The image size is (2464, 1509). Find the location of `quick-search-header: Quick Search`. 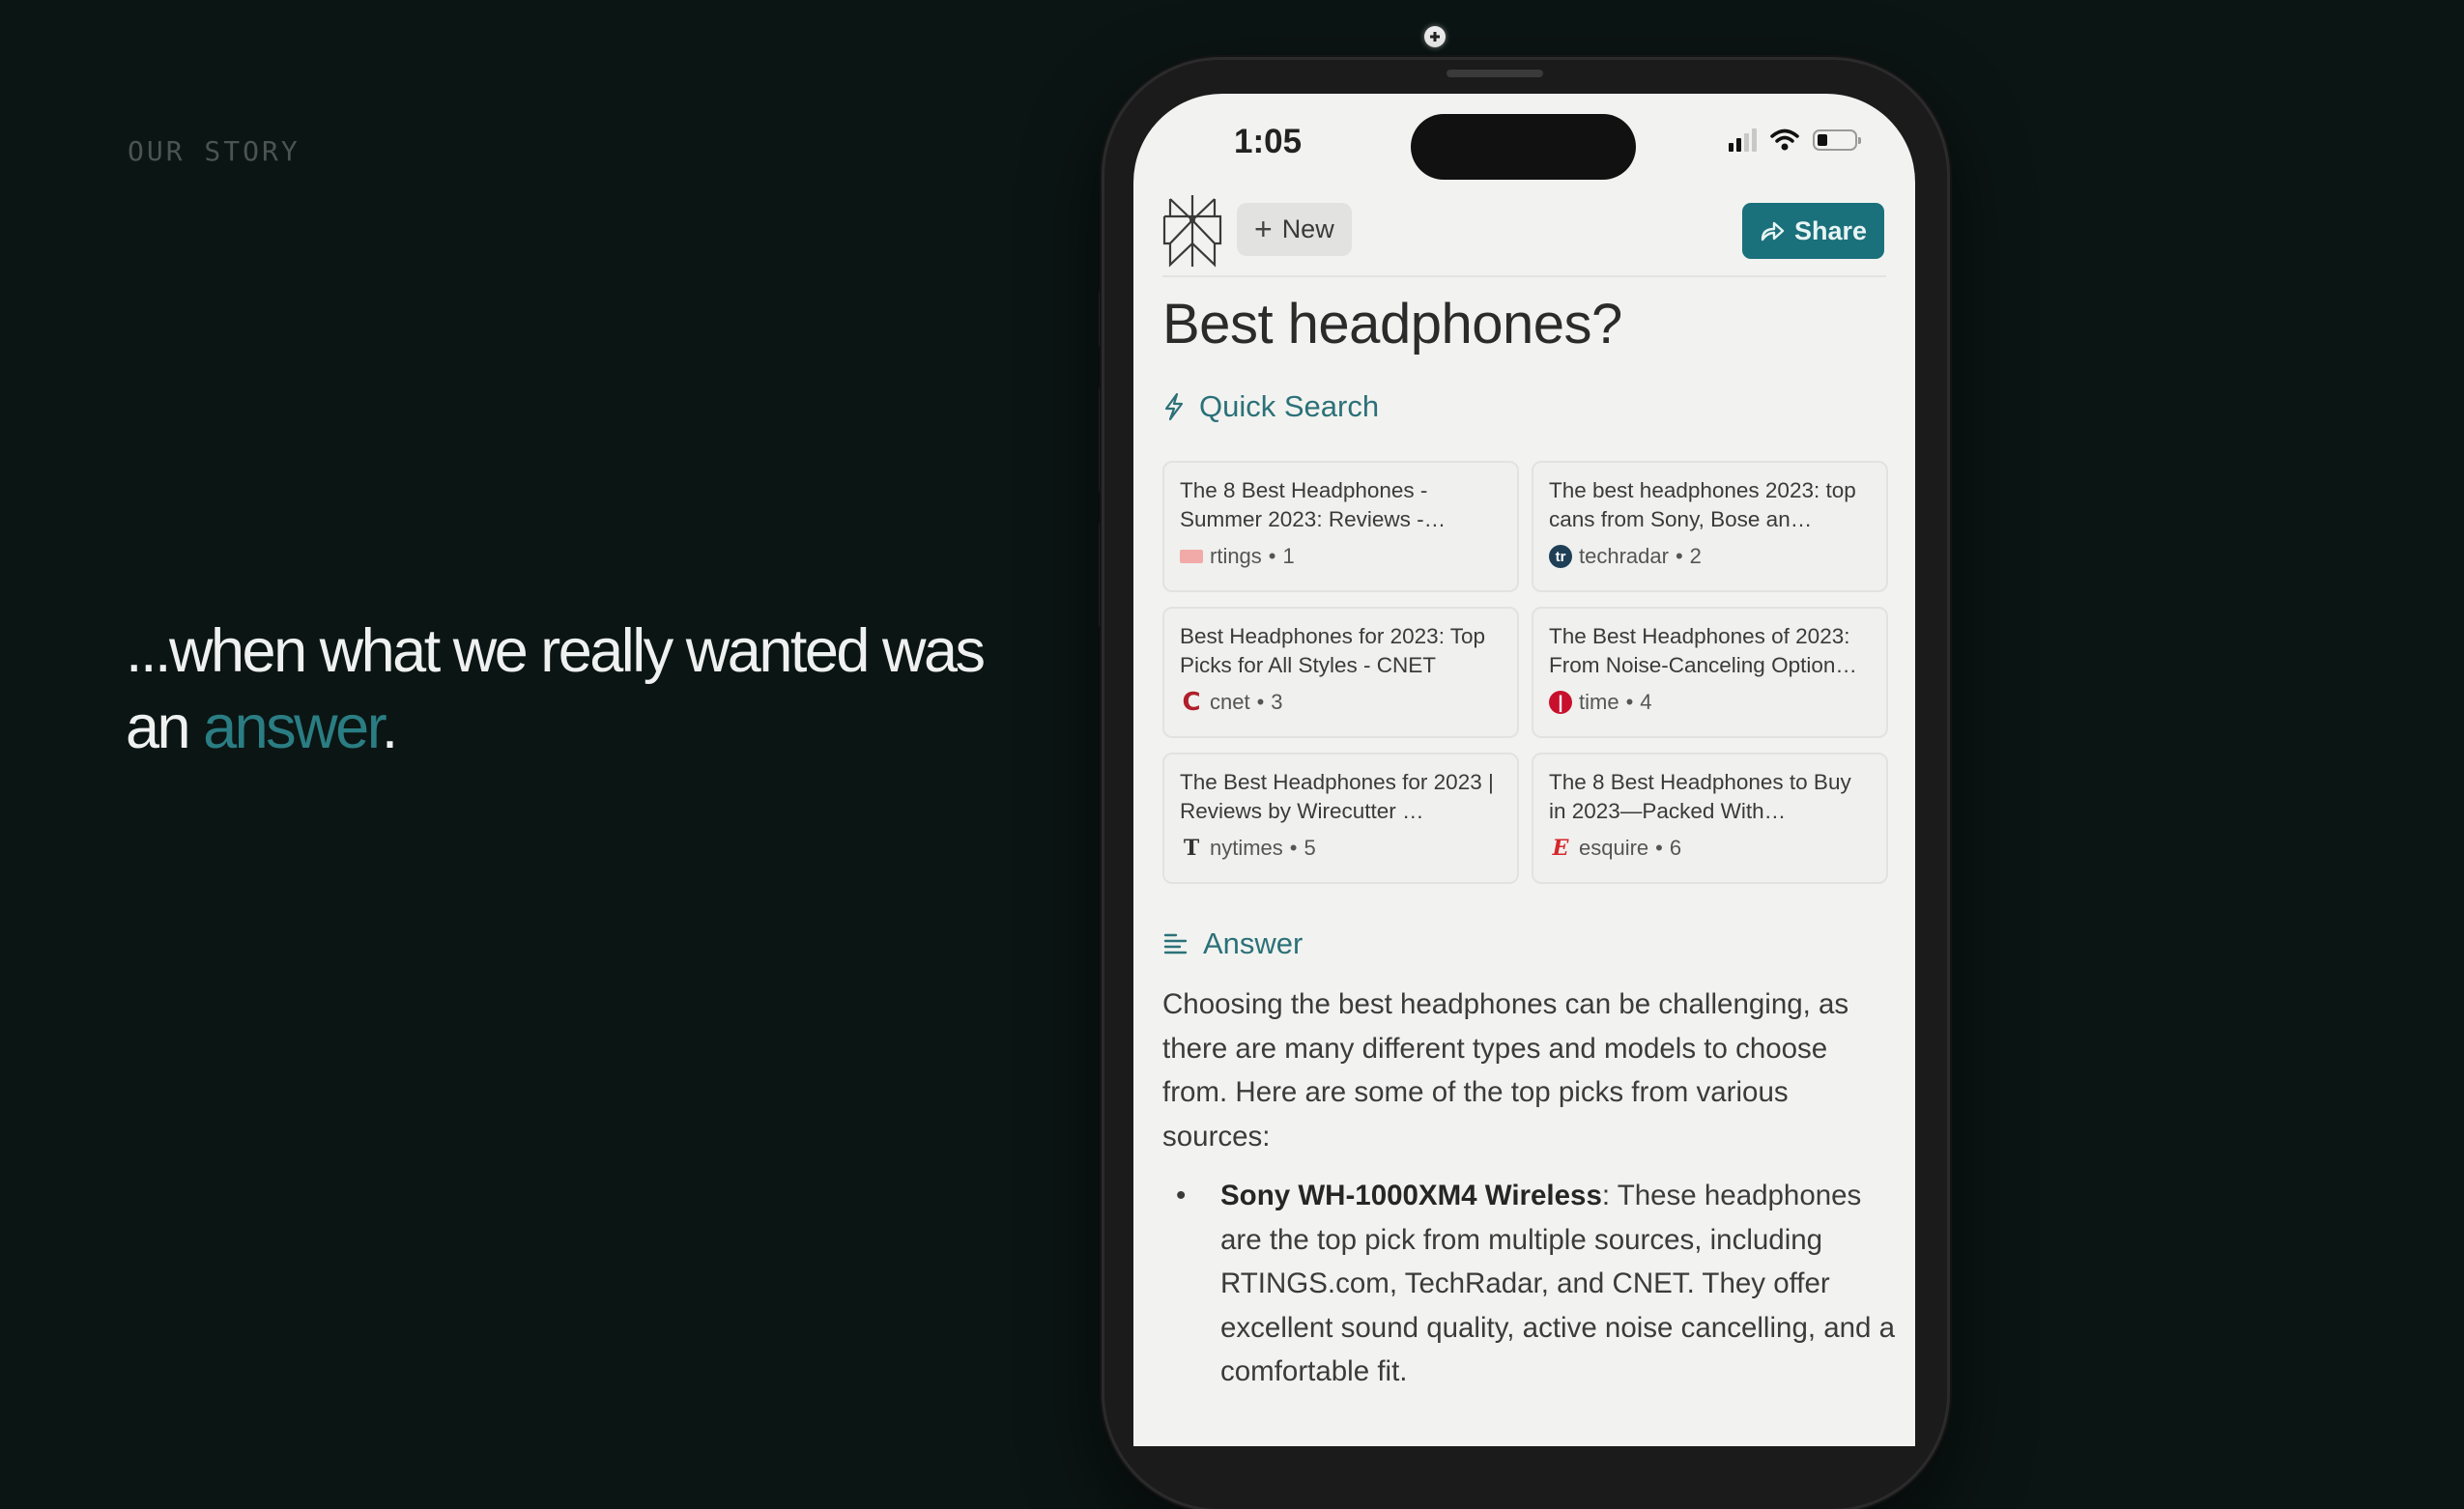

quick-search-header: Quick Search is located at coordinates (1270, 406).